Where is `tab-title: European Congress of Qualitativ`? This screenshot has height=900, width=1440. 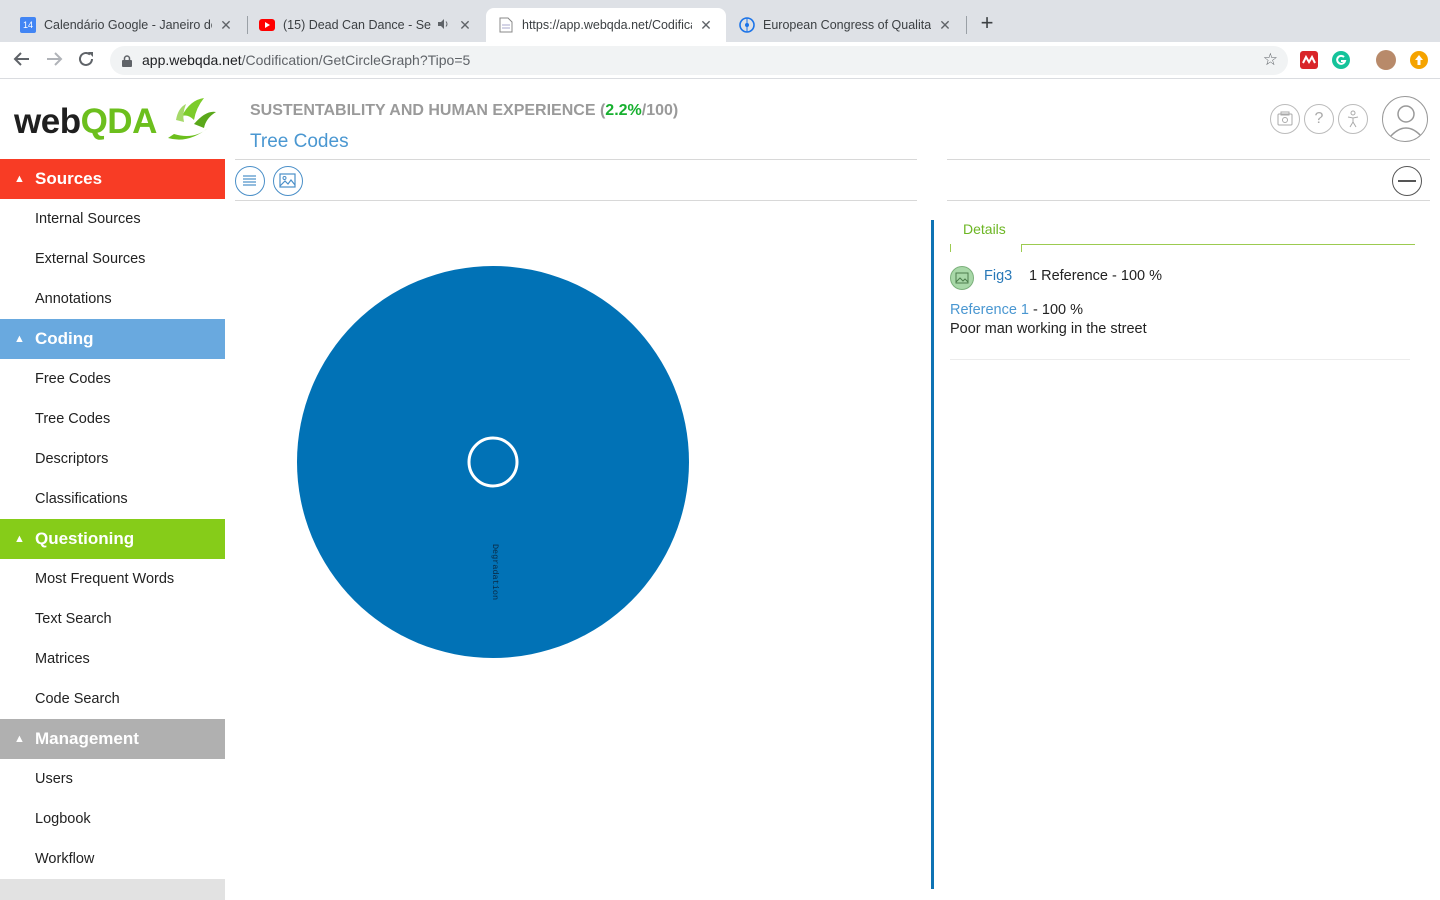 tab-title: European Congress of Qualitativ is located at coordinates (847, 25).